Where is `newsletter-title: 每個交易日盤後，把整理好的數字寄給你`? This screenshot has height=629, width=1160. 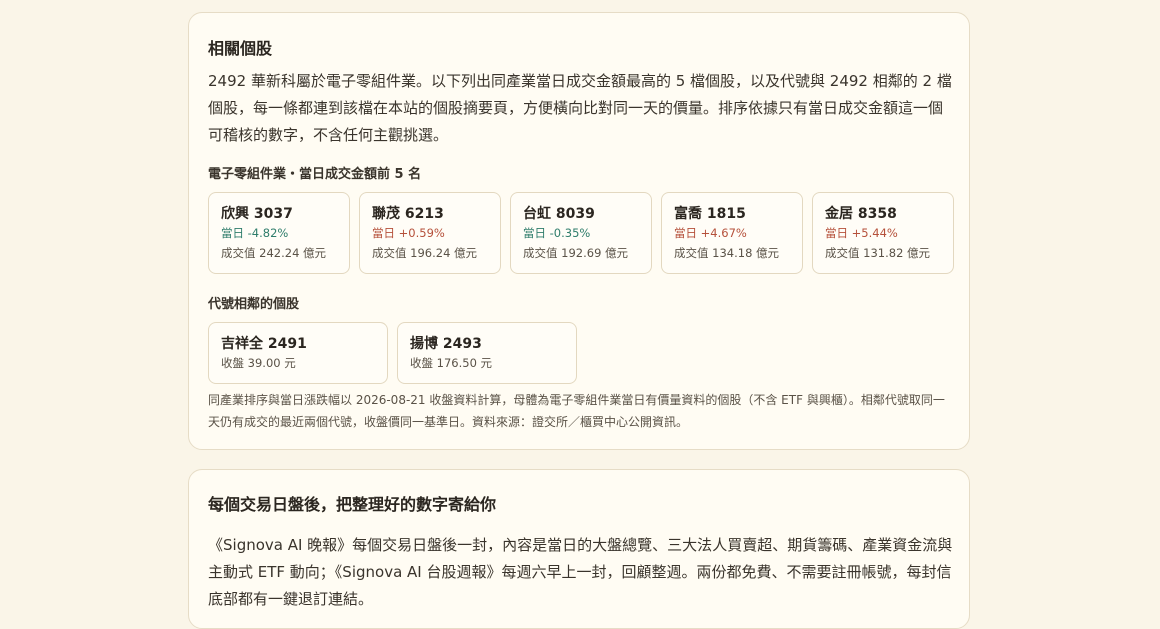 newsletter-title: 每個交易日盤後，把整理好的數字寄給你 is located at coordinates (352, 504).